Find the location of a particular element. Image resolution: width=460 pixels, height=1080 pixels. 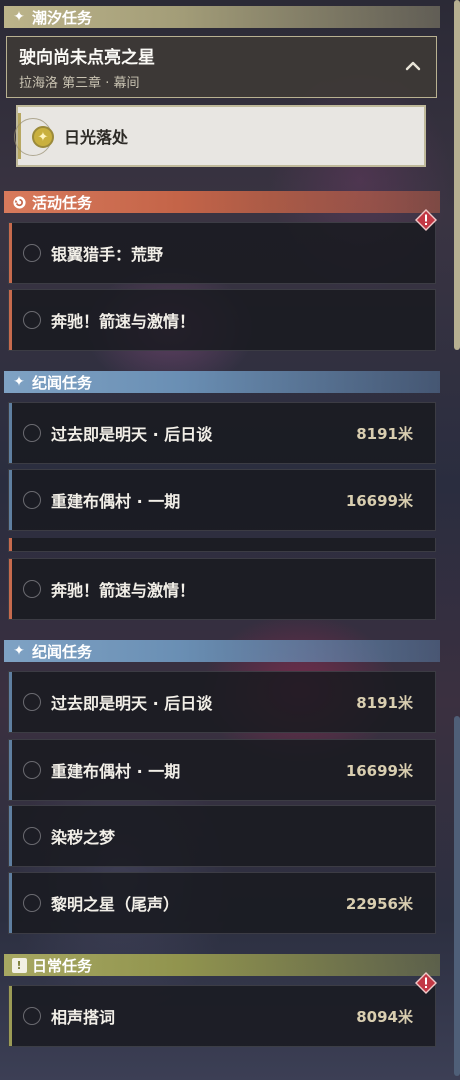

tide-quest-step: ✦ 日光落处 is located at coordinates (220, 136).